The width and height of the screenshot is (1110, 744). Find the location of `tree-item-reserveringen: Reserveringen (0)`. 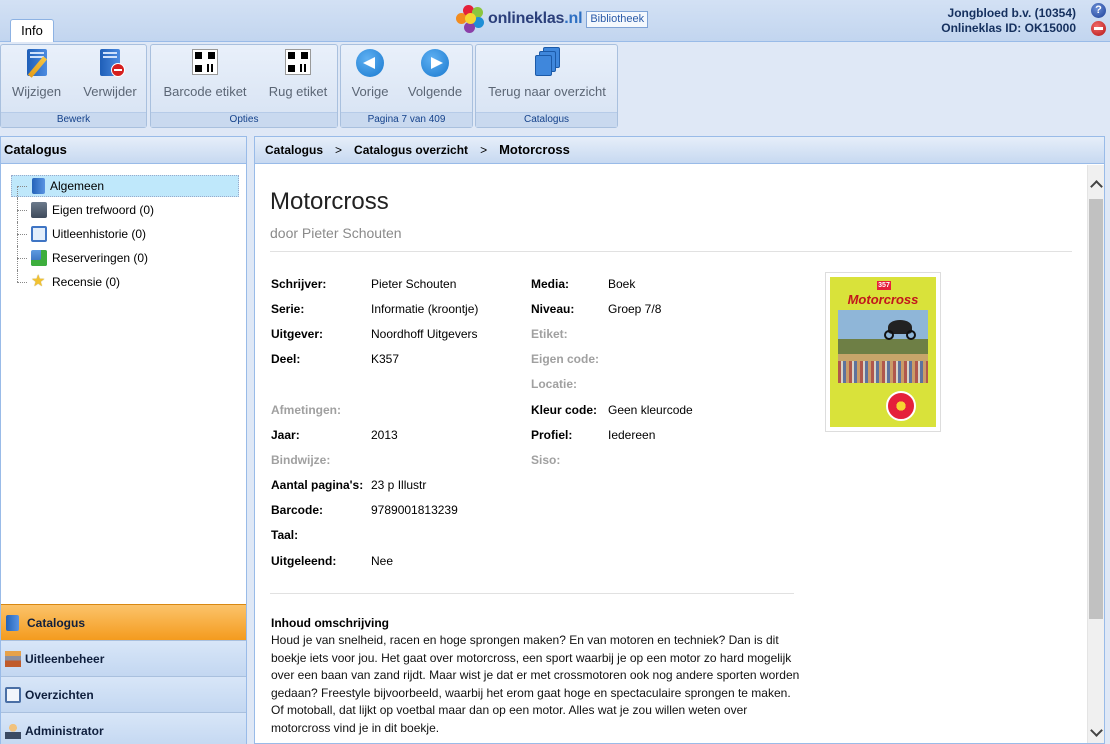

tree-item-reserveringen: Reserveringen (0) is located at coordinates (123, 258).